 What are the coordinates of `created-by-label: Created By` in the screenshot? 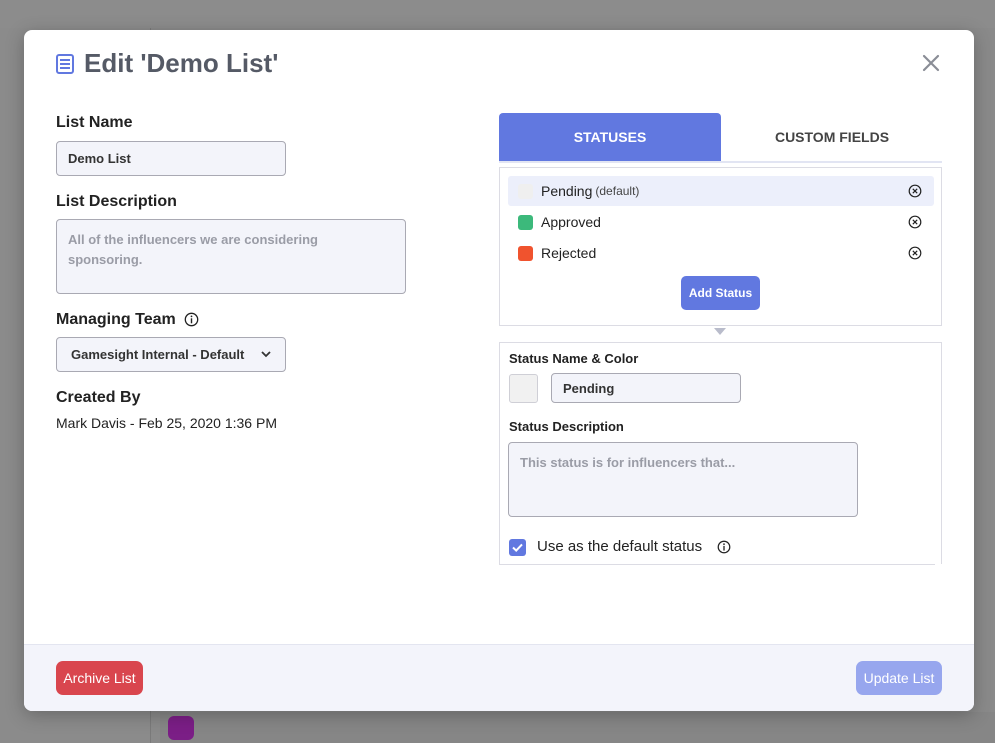 It's located at (98, 397).